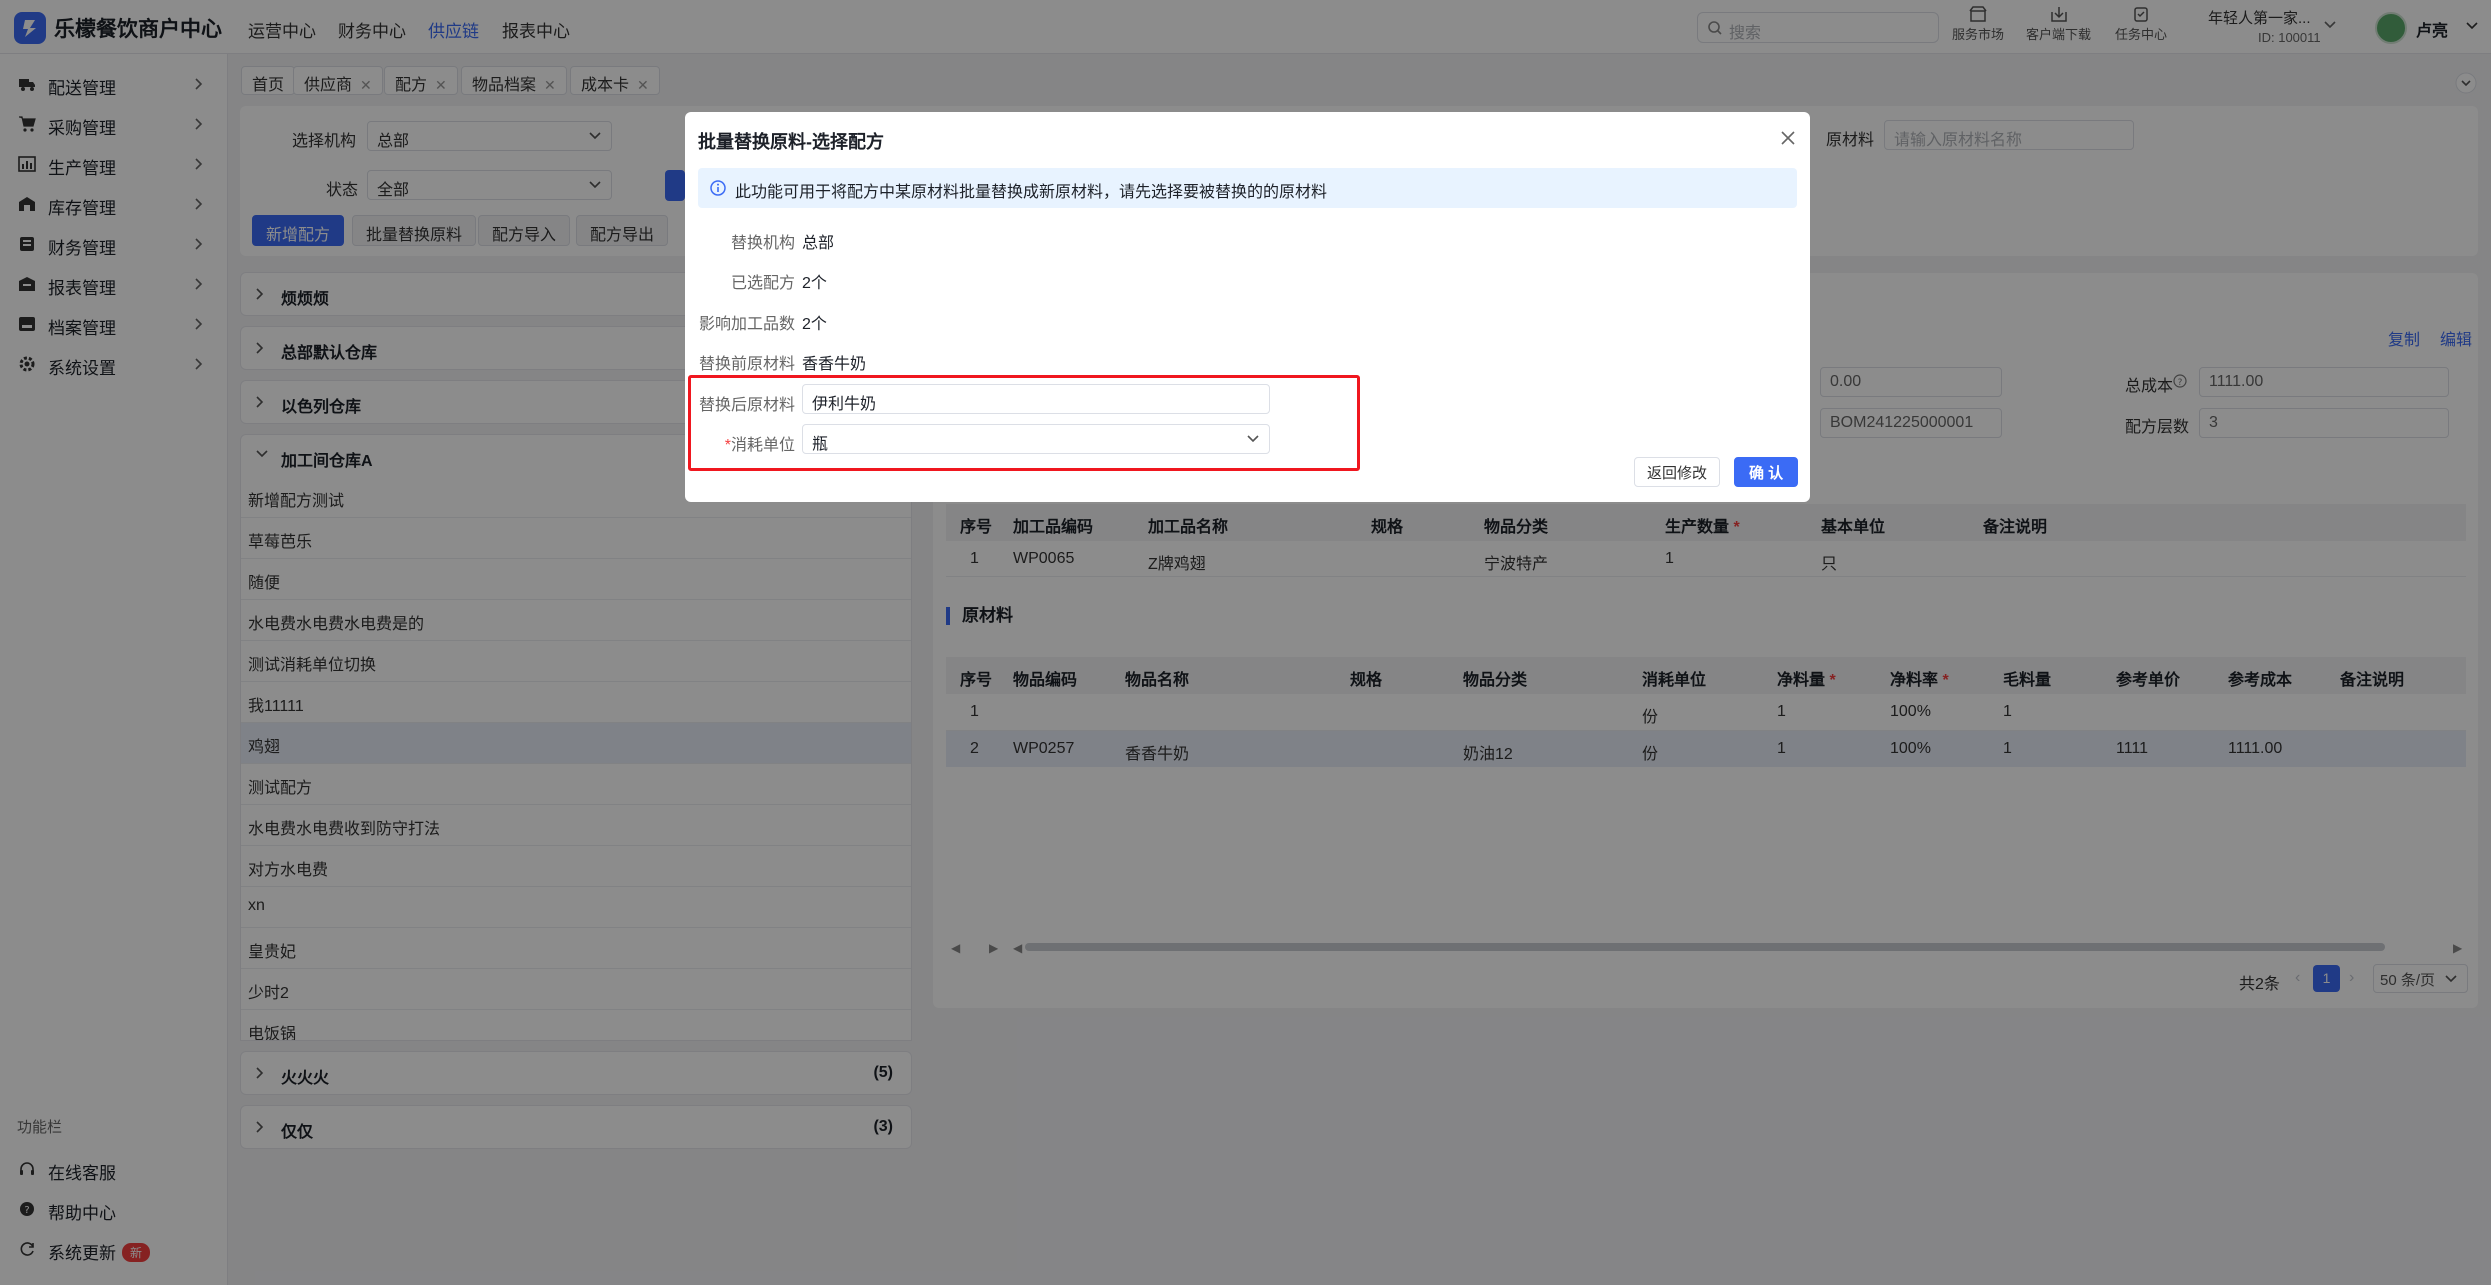 This screenshot has width=2491, height=1285. What do you see at coordinates (814, 283) in the screenshot?
I see `selected-recipes-value: 2个` at bounding box center [814, 283].